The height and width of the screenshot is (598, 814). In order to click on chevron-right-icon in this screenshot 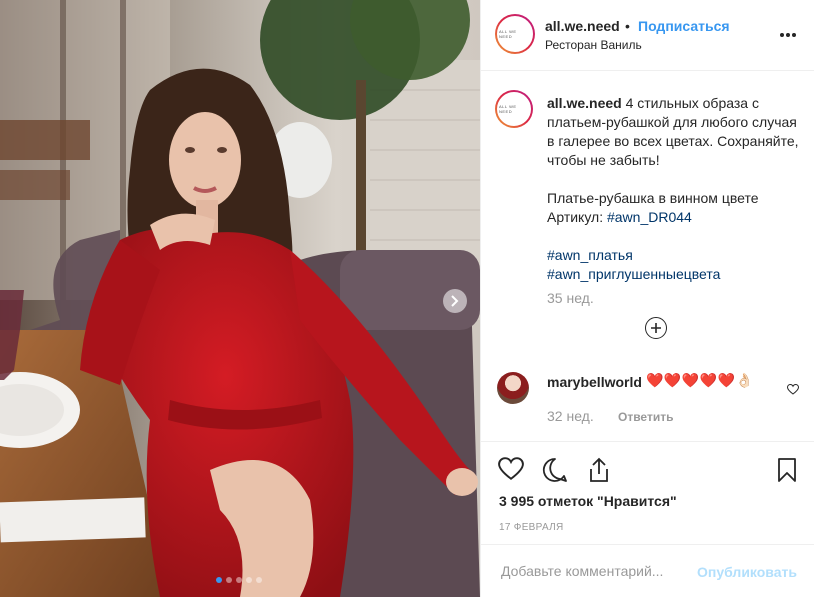, I will do `click(455, 301)`.